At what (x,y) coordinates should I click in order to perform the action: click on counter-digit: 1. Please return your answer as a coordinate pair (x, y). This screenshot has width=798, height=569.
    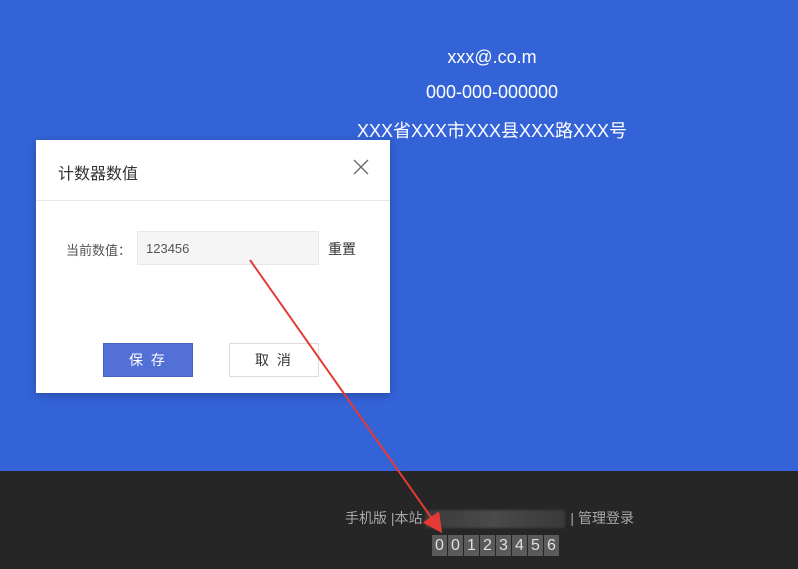
    Looking at the image, I should click on (471, 545).